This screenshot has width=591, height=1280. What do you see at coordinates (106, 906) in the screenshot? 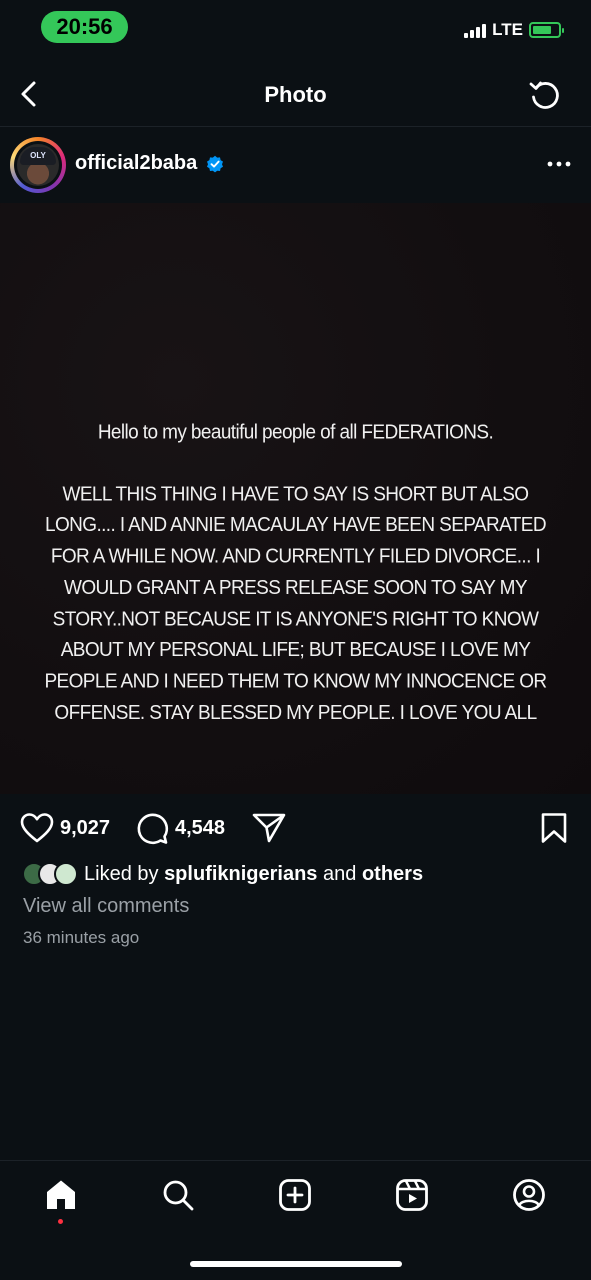
I see `view-all-comments-link: View all comments` at bounding box center [106, 906].